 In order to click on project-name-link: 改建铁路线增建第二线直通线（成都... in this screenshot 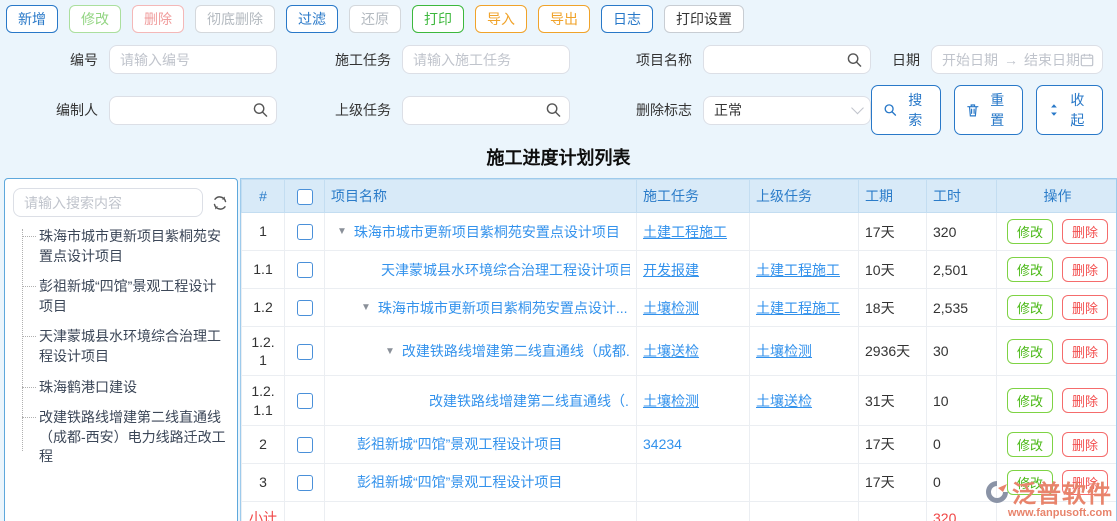, I will do `click(516, 351)`.